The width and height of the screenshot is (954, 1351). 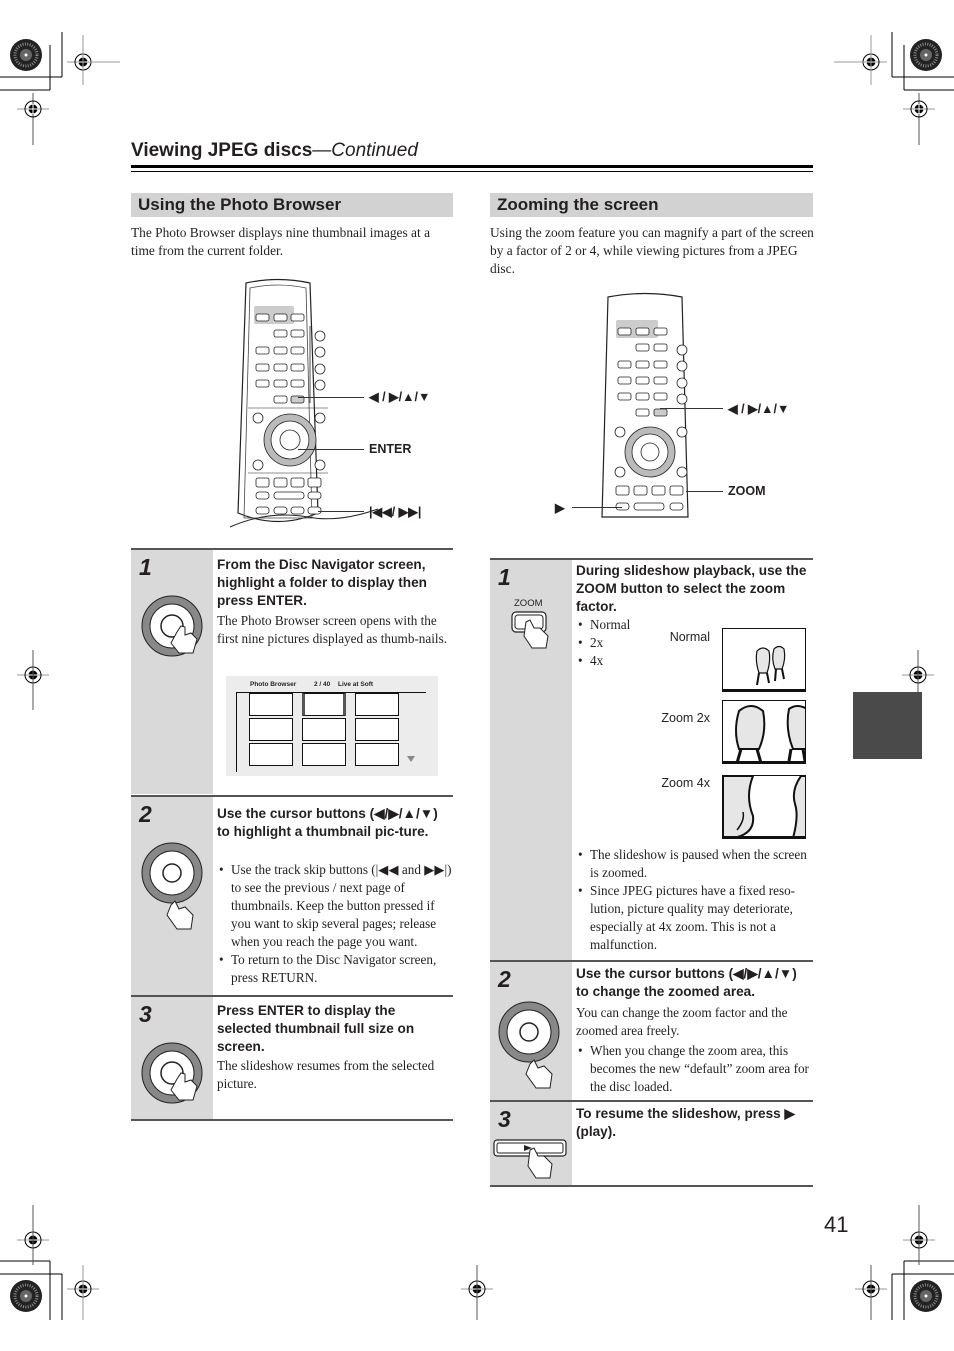 What do you see at coordinates (836, 1224) in the screenshot?
I see `page-number: 41` at bounding box center [836, 1224].